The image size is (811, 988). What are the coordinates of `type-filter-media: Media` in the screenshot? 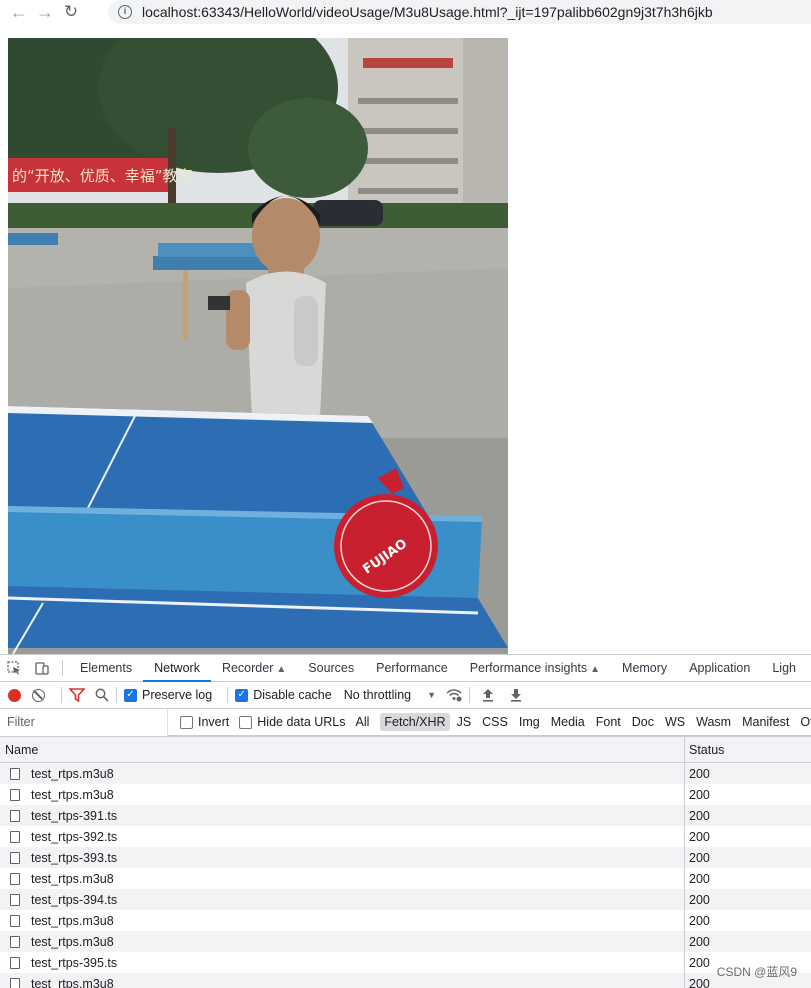 It's located at (568, 722).